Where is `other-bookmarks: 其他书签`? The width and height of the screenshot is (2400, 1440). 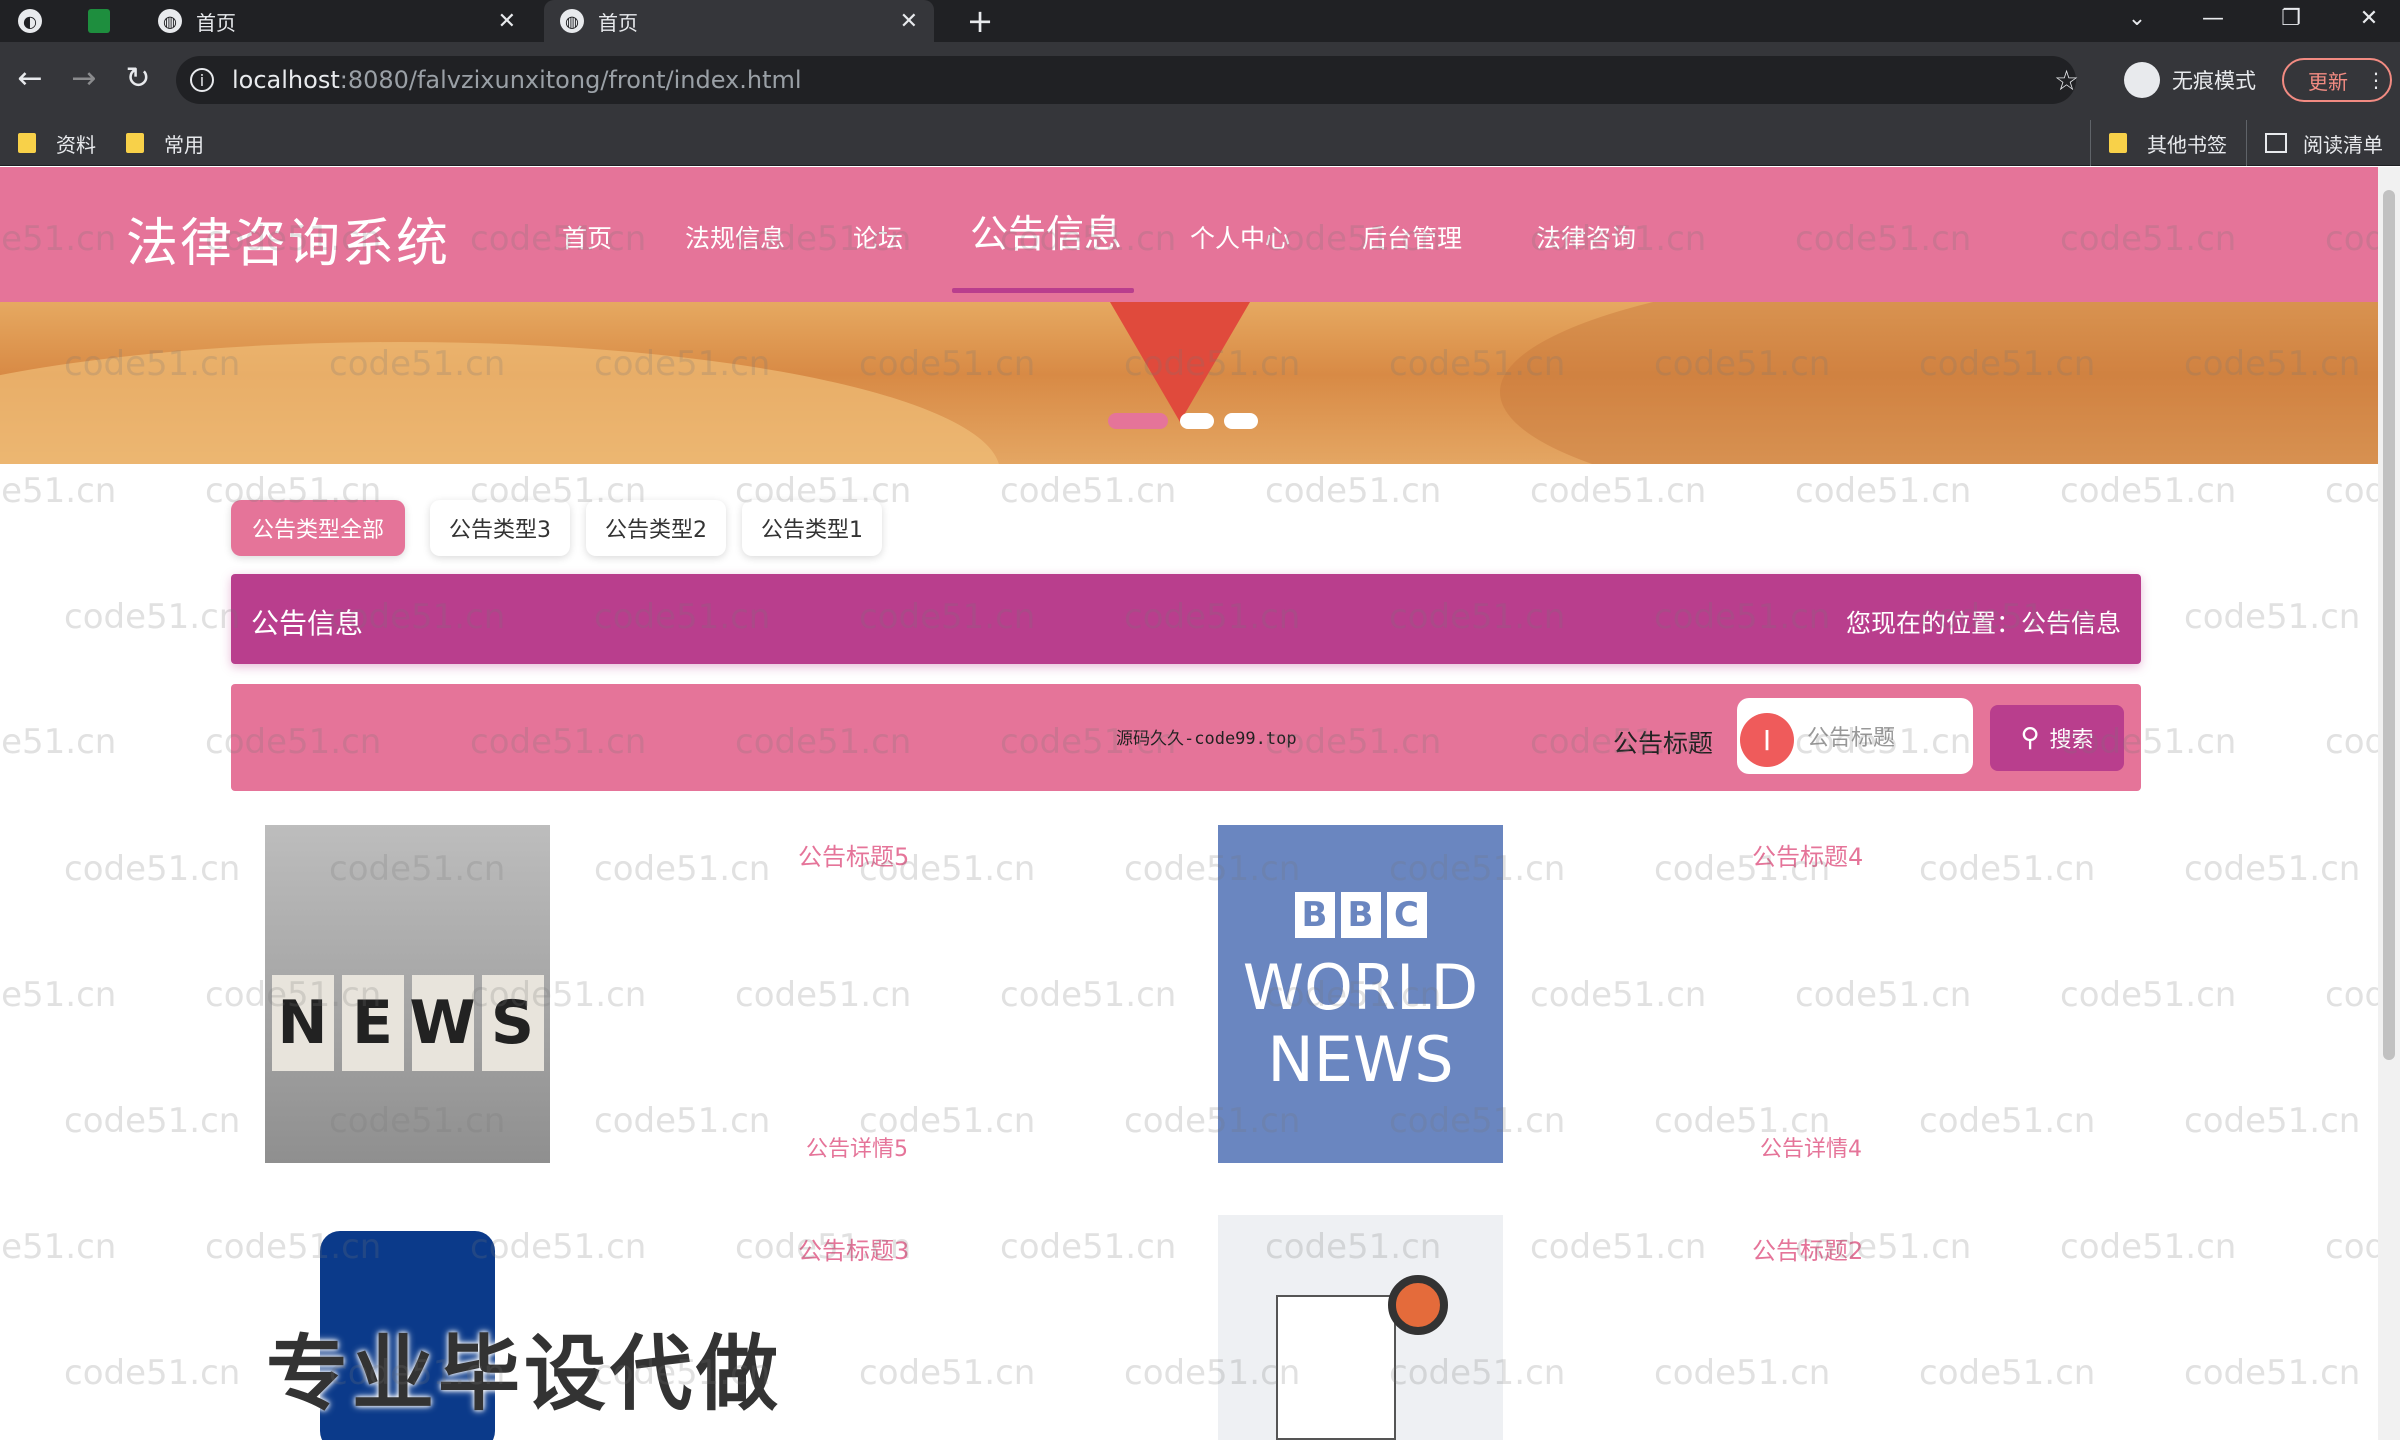 other-bookmarks: 其他书签 is located at coordinates (2158, 143).